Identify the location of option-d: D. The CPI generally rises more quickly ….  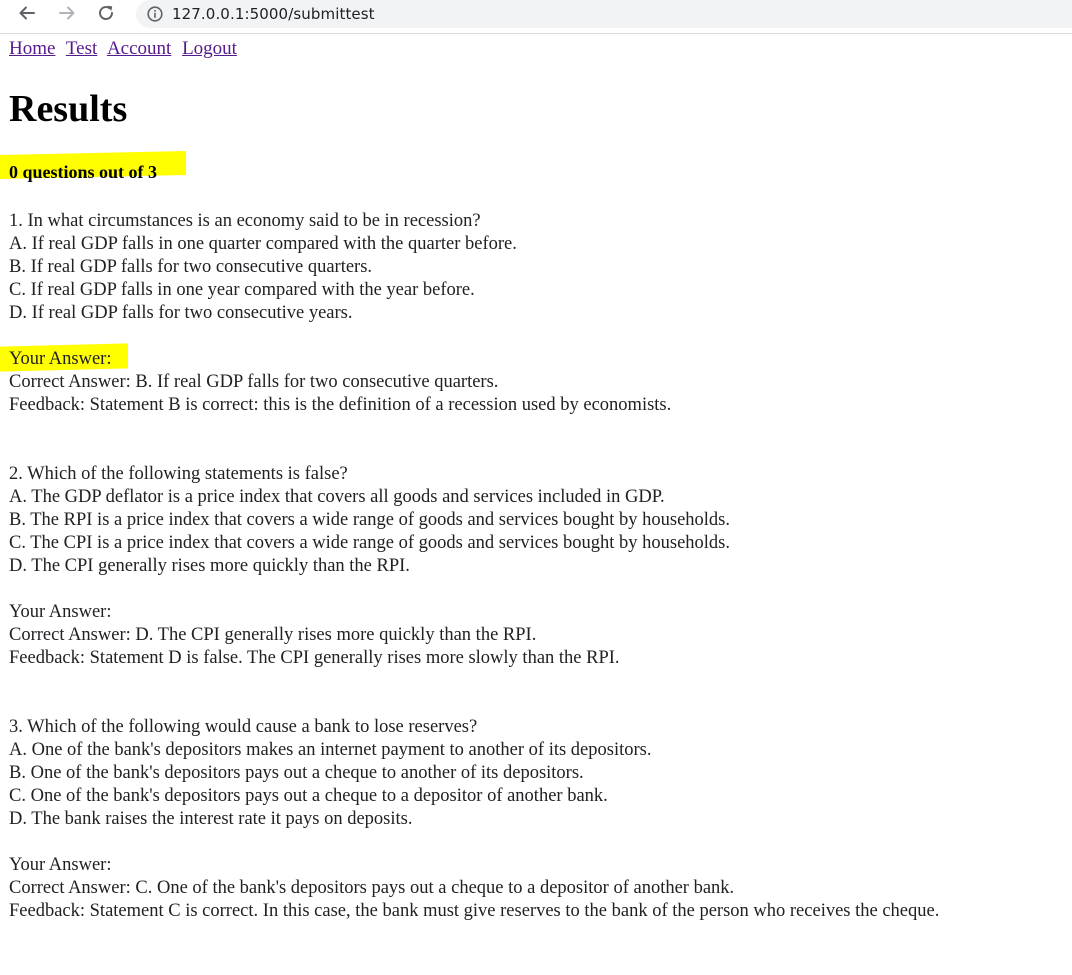
(209, 566).